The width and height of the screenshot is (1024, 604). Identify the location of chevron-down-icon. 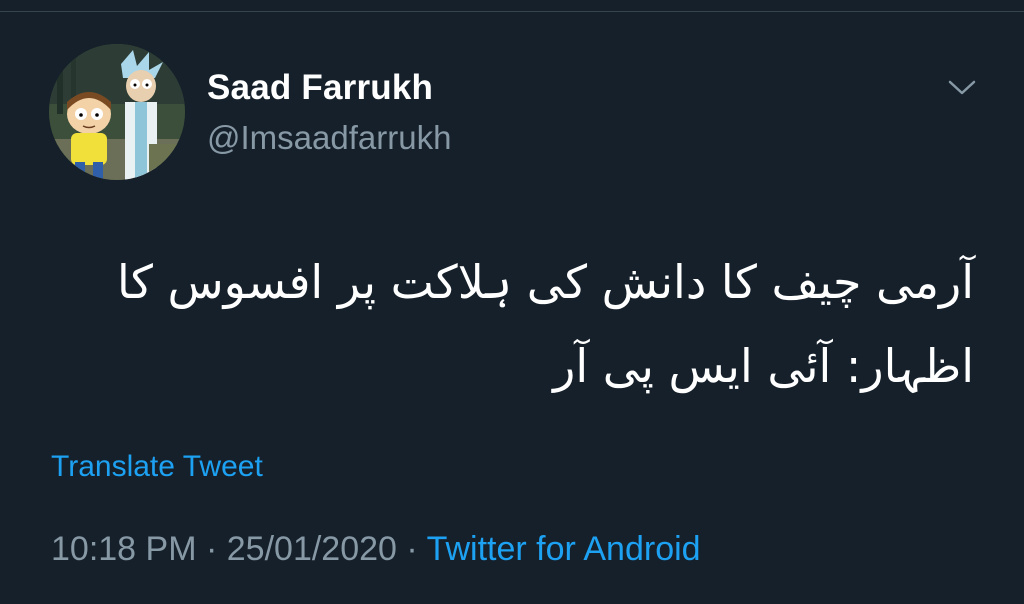
(962, 87).